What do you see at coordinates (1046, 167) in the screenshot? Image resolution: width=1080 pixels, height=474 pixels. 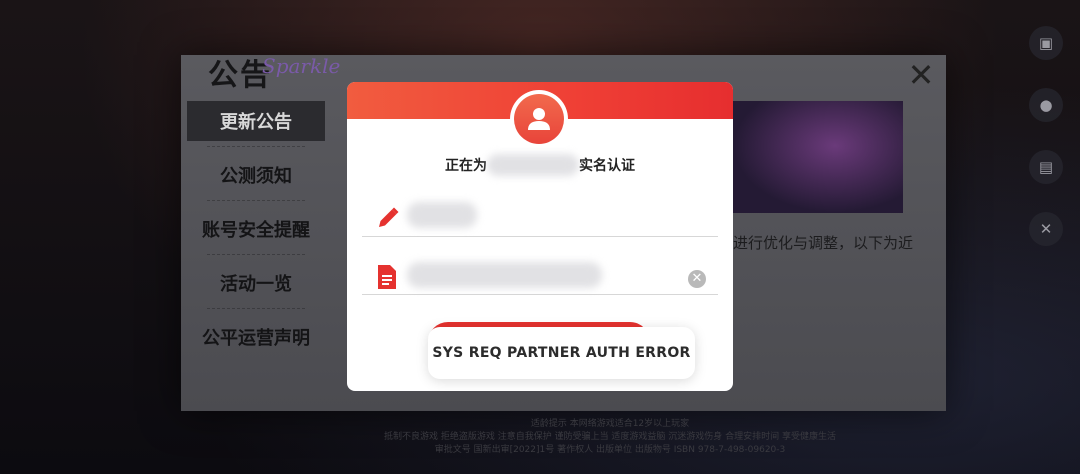 I see `message-icon: ▤` at bounding box center [1046, 167].